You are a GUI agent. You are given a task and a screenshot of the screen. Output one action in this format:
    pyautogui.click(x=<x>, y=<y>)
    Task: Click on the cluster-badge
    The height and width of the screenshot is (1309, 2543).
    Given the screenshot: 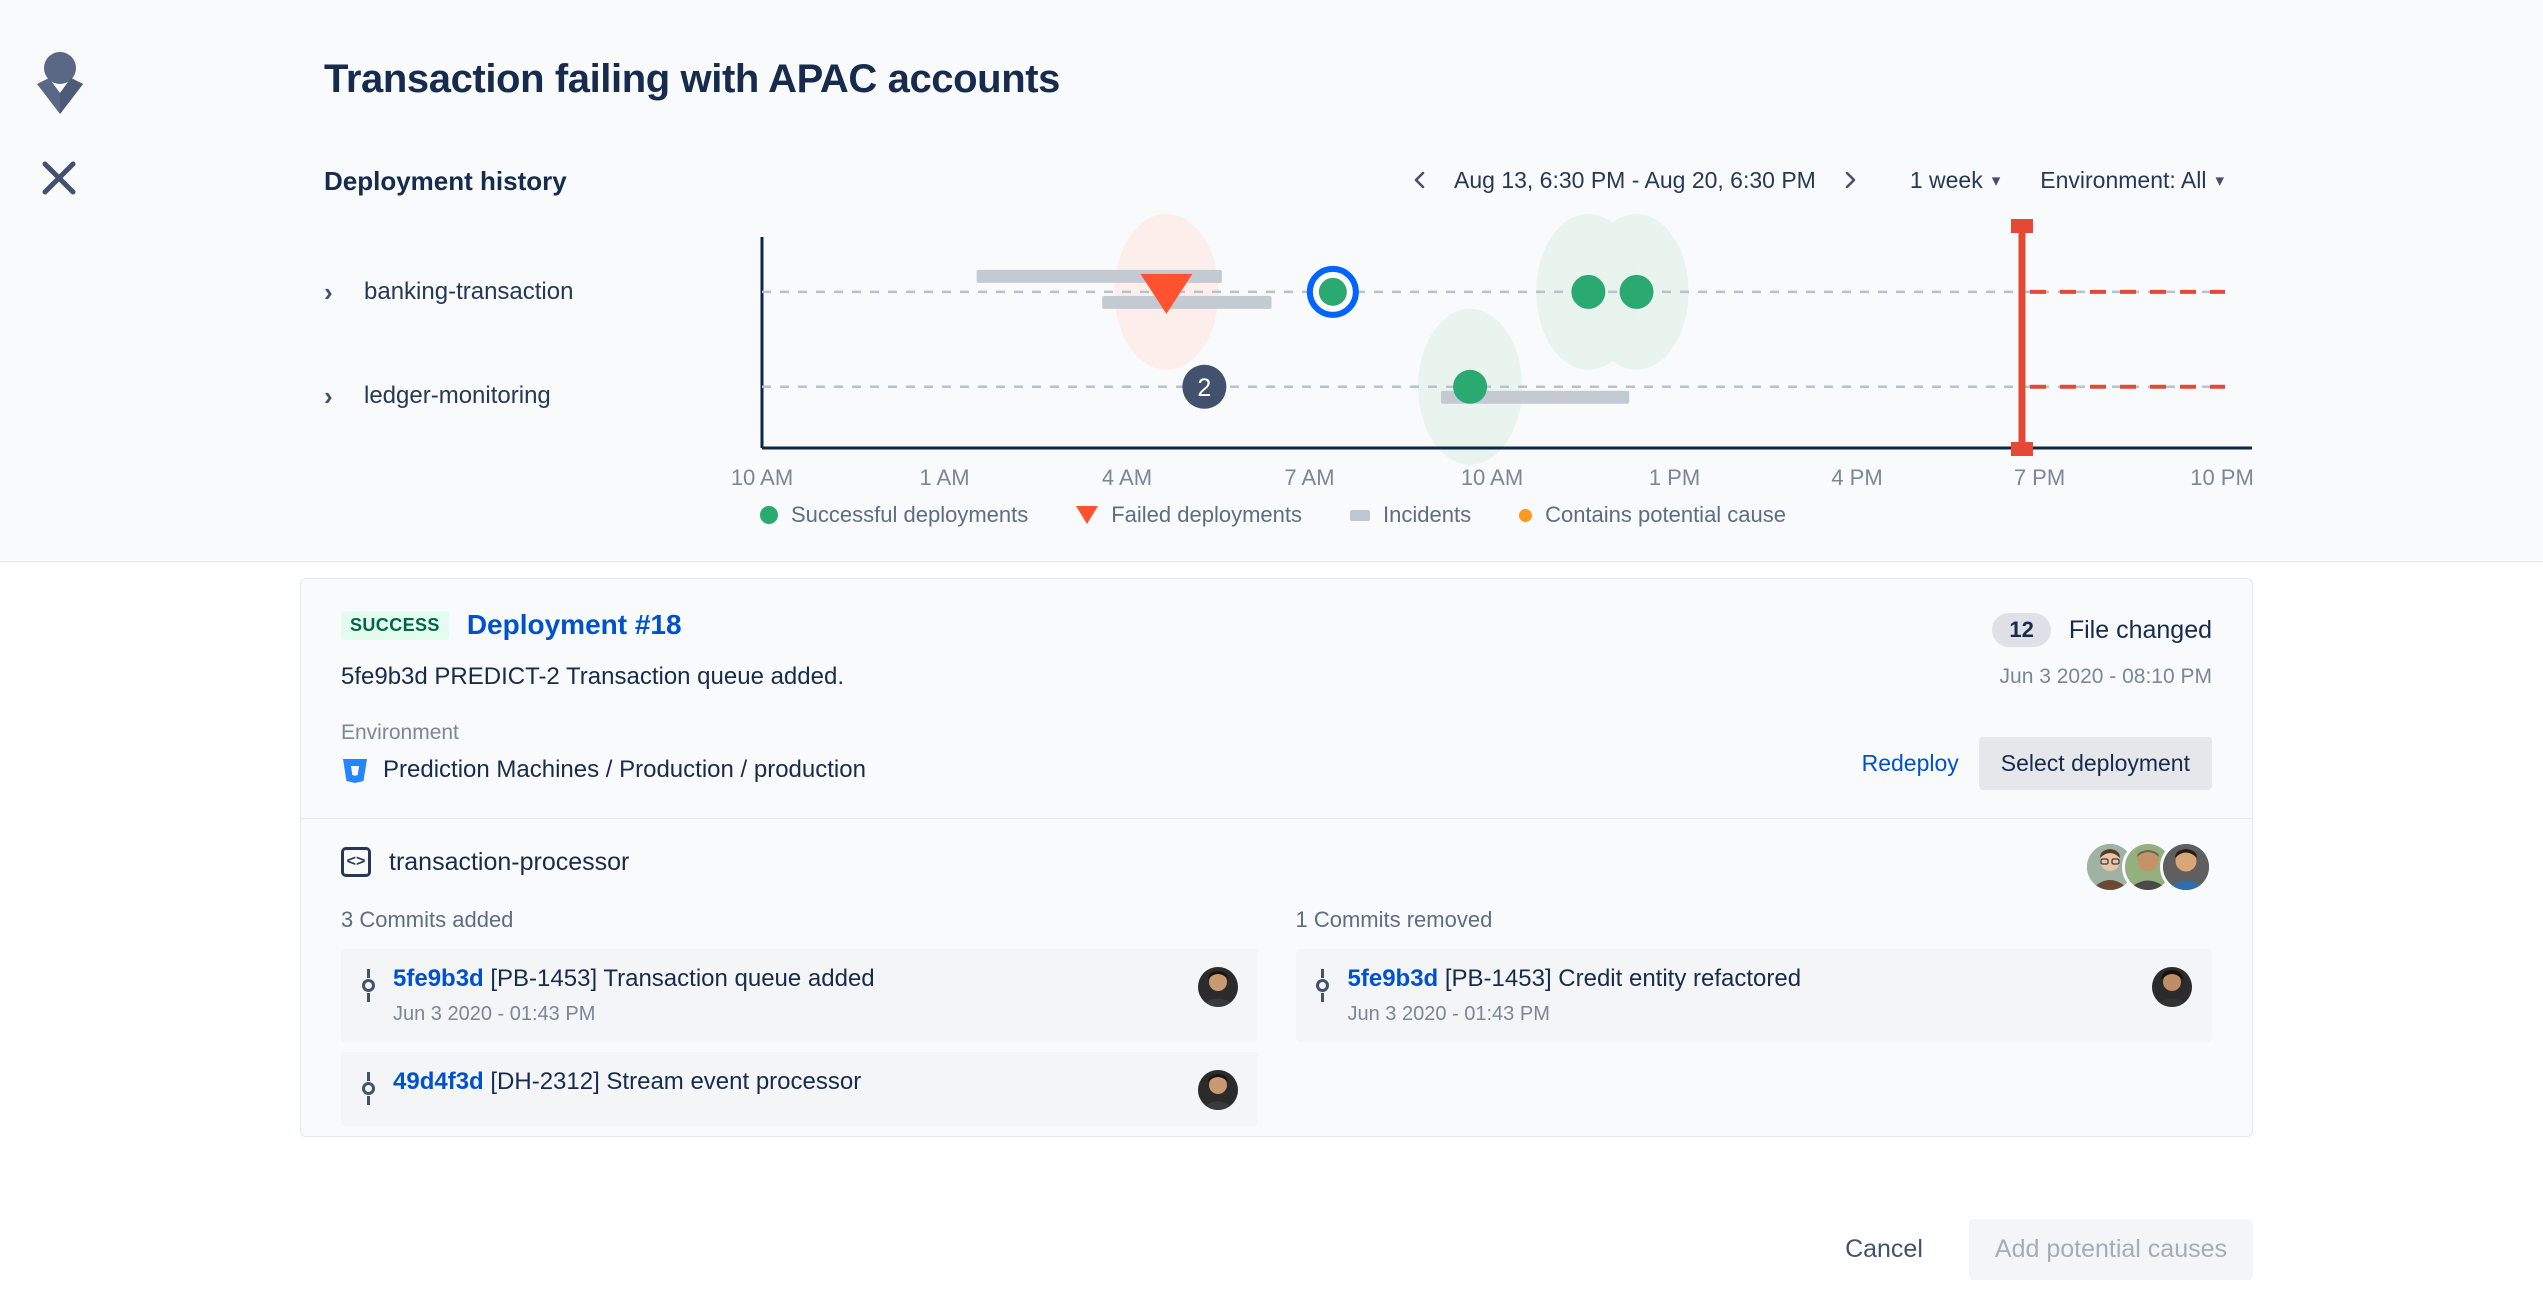 What is the action you would take?
    pyautogui.click(x=1204, y=386)
    